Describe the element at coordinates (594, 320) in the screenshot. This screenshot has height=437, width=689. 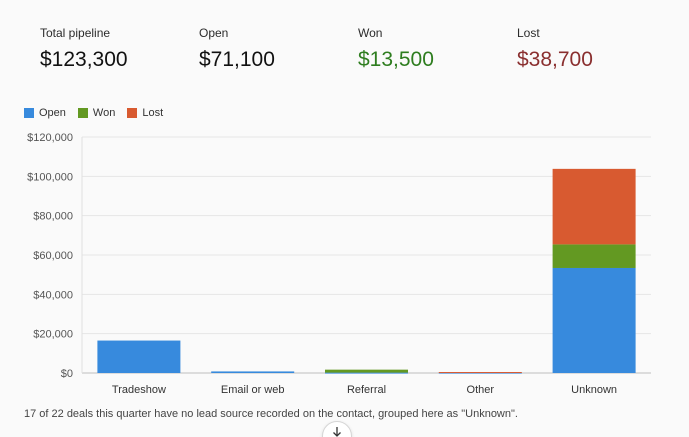
I see `bar-open-unknown` at that location.